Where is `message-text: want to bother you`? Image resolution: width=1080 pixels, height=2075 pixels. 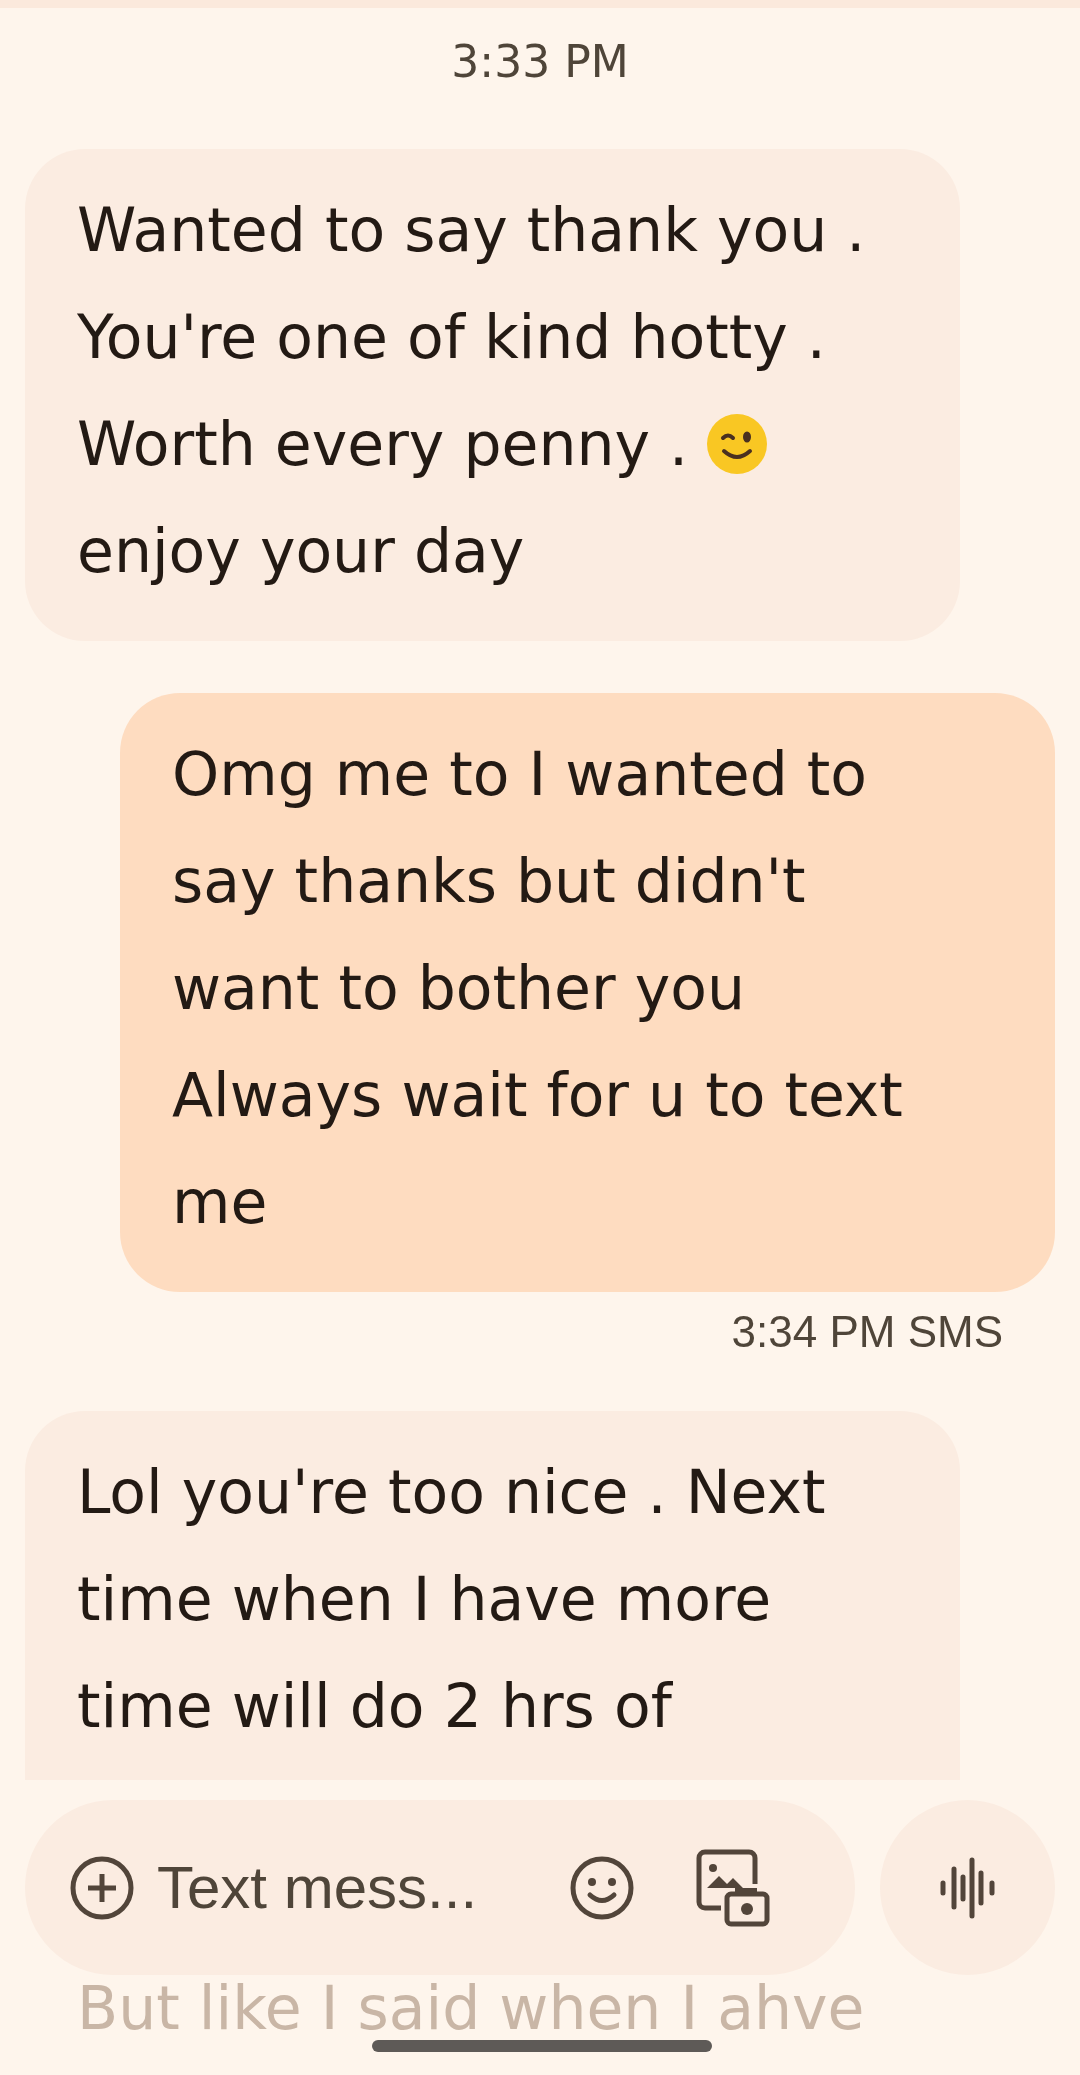 message-text: want to bother you is located at coordinates (459, 988).